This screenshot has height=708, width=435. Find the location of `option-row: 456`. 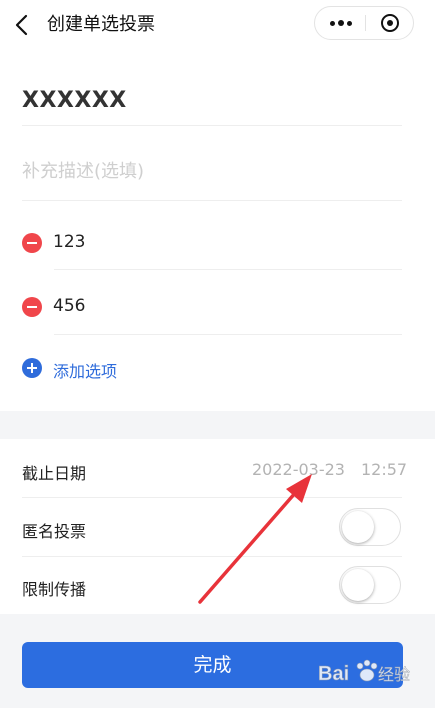

option-row: 456 is located at coordinates (212, 306).